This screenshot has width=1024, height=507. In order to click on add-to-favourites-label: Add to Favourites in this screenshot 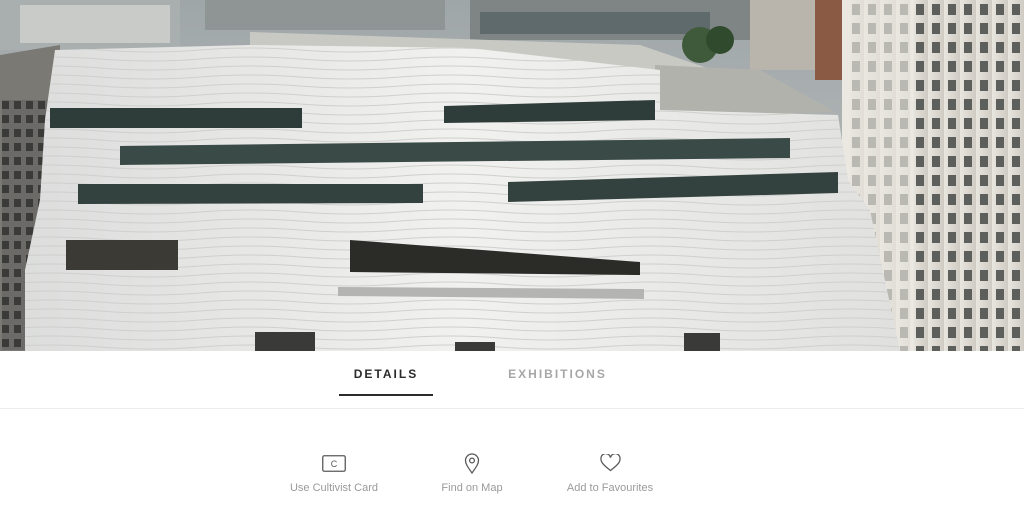, I will do `click(610, 488)`.